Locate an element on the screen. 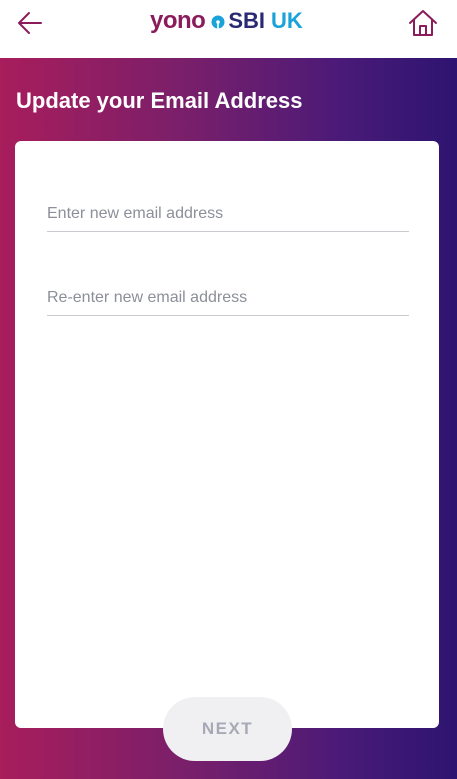 The width and height of the screenshot is (457, 779). yono-sbi-uk-logo: yono SBI UK is located at coordinates (226, 21).